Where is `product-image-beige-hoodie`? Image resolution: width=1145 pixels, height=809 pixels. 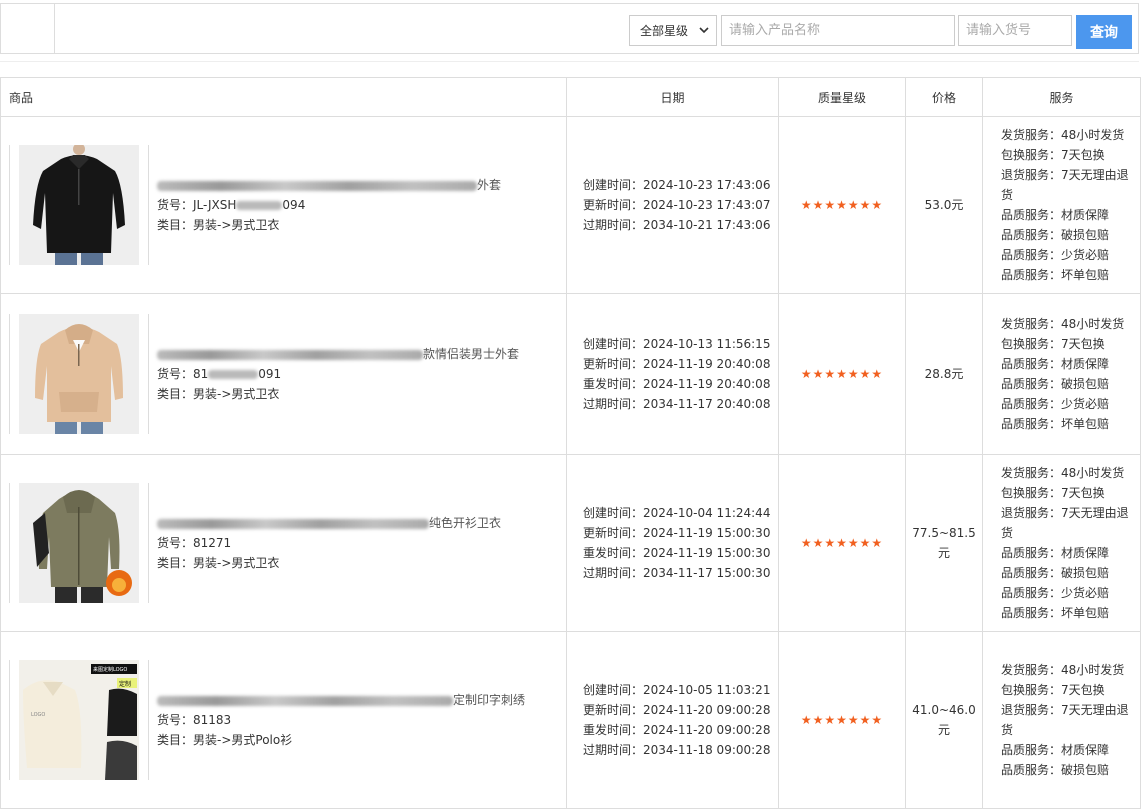 product-image-beige-hoodie is located at coordinates (79, 374).